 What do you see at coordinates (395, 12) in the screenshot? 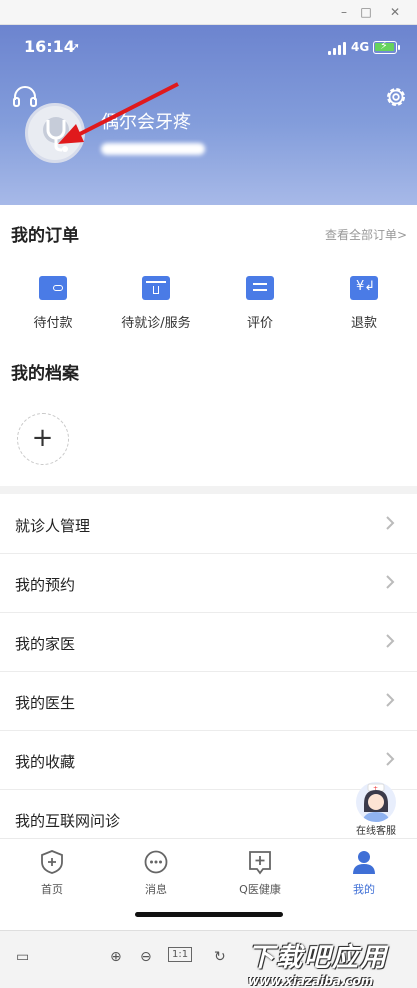
I see `close-button: ✕` at bounding box center [395, 12].